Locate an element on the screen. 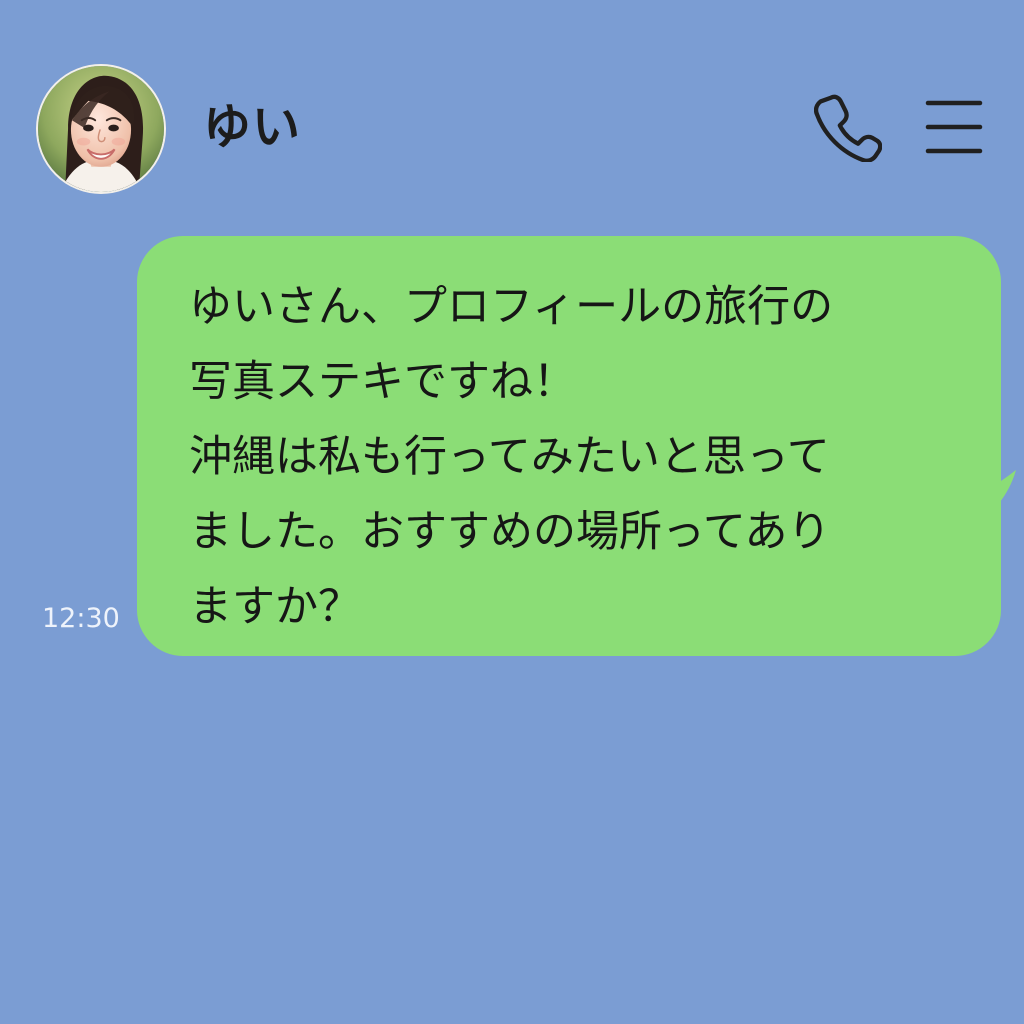 This screenshot has width=1024, height=1024. avatar-image is located at coordinates (101, 129).